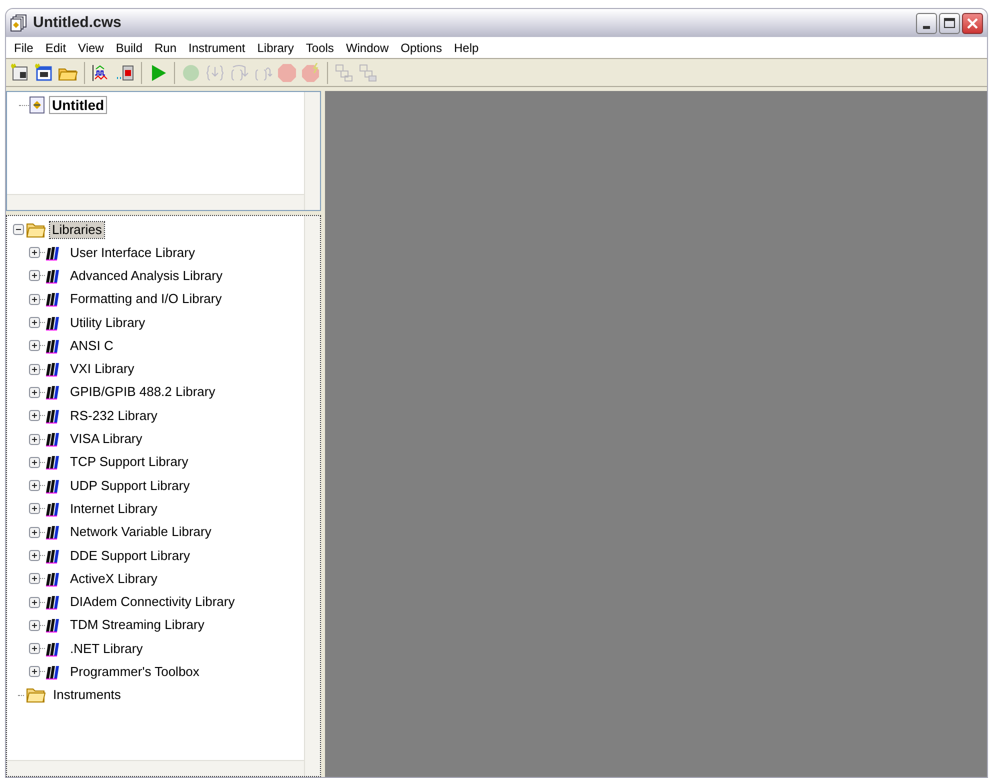 This screenshot has width=993, height=778. I want to click on menu-item: File, so click(24, 48).